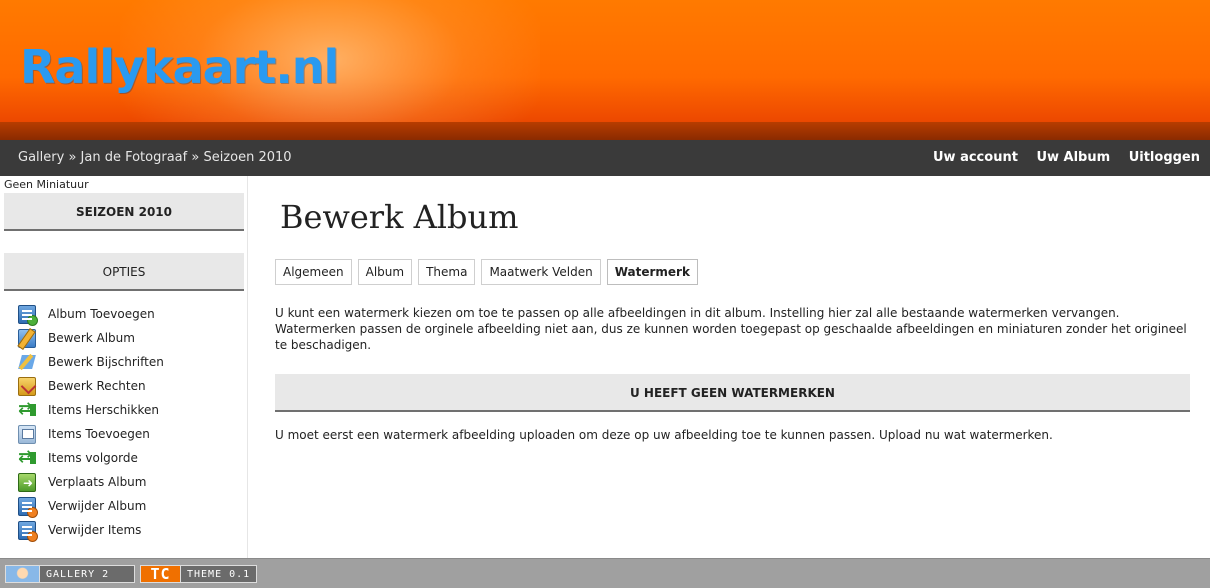 The height and width of the screenshot is (588, 1210). What do you see at coordinates (1073, 157) in the screenshot?
I see `my-album-link: Uw Album` at bounding box center [1073, 157].